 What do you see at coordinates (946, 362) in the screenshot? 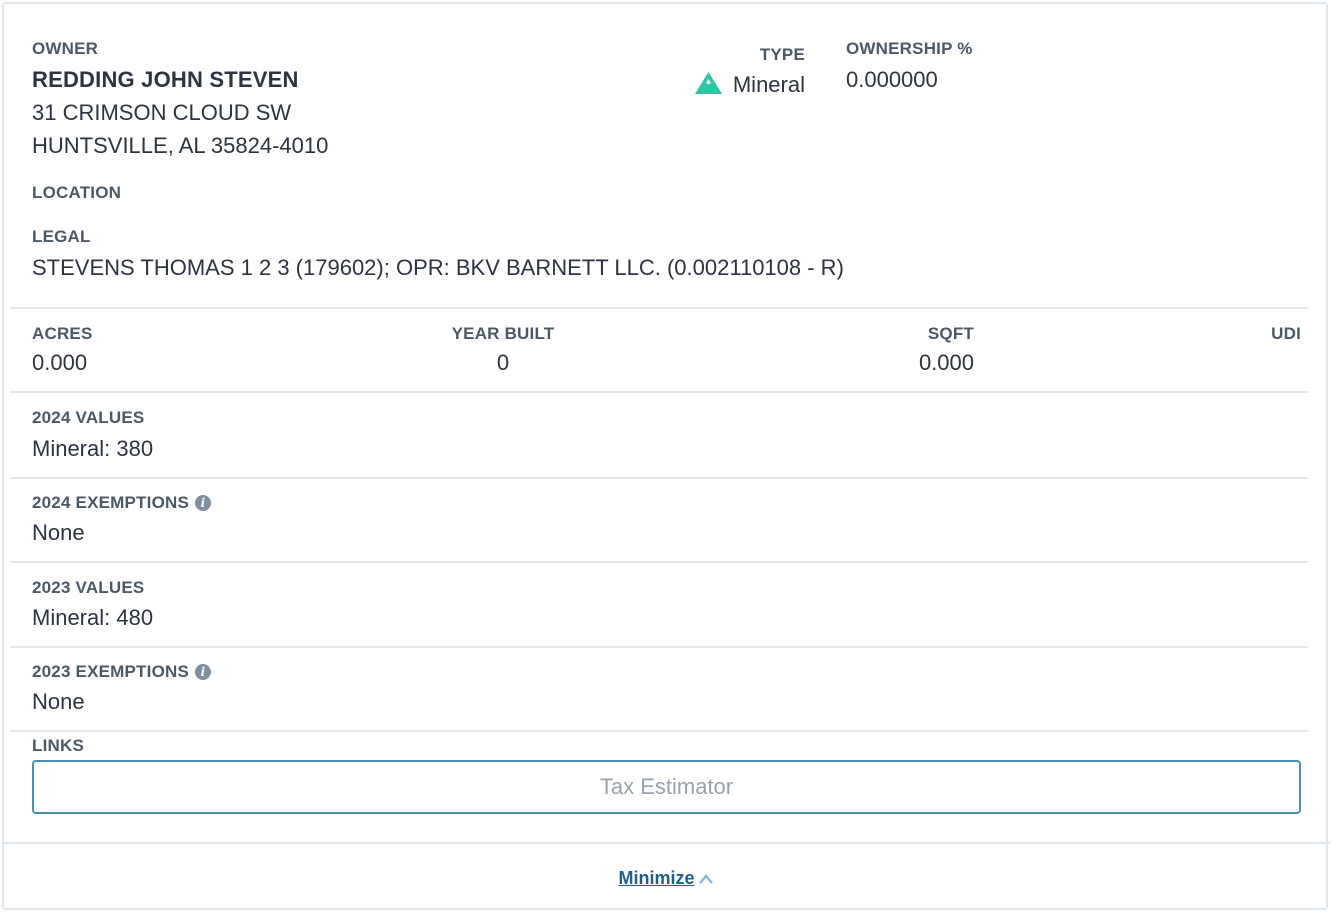
I see `sqft-value: 0.000` at bounding box center [946, 362].